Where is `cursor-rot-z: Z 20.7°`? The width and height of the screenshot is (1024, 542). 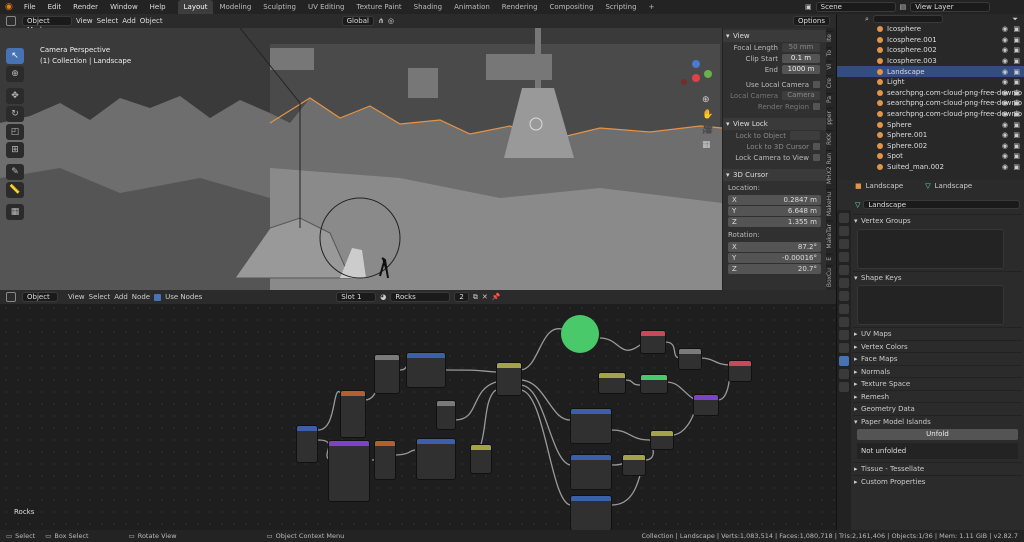 cursor-rot-z: Z 20.7° is located at coordinates (774, 269).